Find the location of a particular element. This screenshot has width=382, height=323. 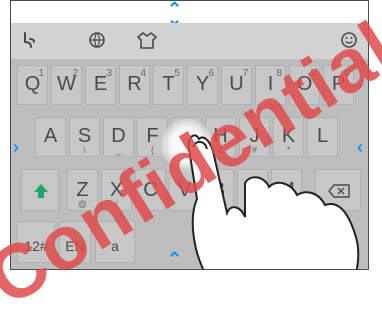

chevron-up-bottom-icon: ⌃ is located at coordinates (174, 259).